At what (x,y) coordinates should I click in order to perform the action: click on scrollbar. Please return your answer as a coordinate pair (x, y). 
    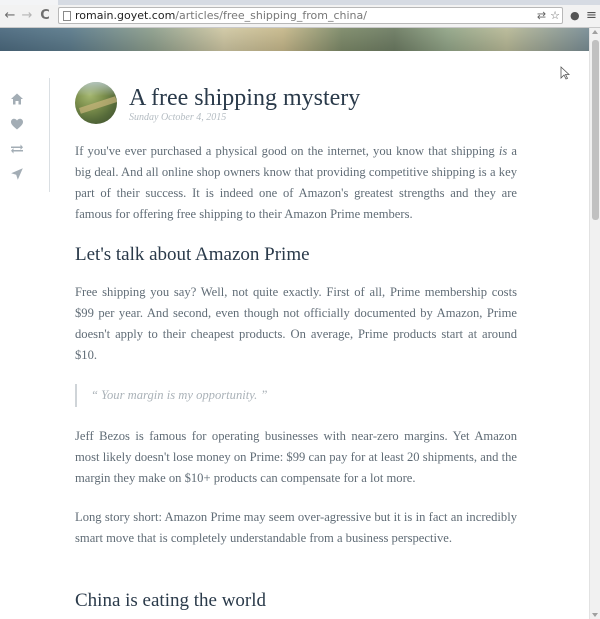
    Looking at the image, I should click on (594, 323).